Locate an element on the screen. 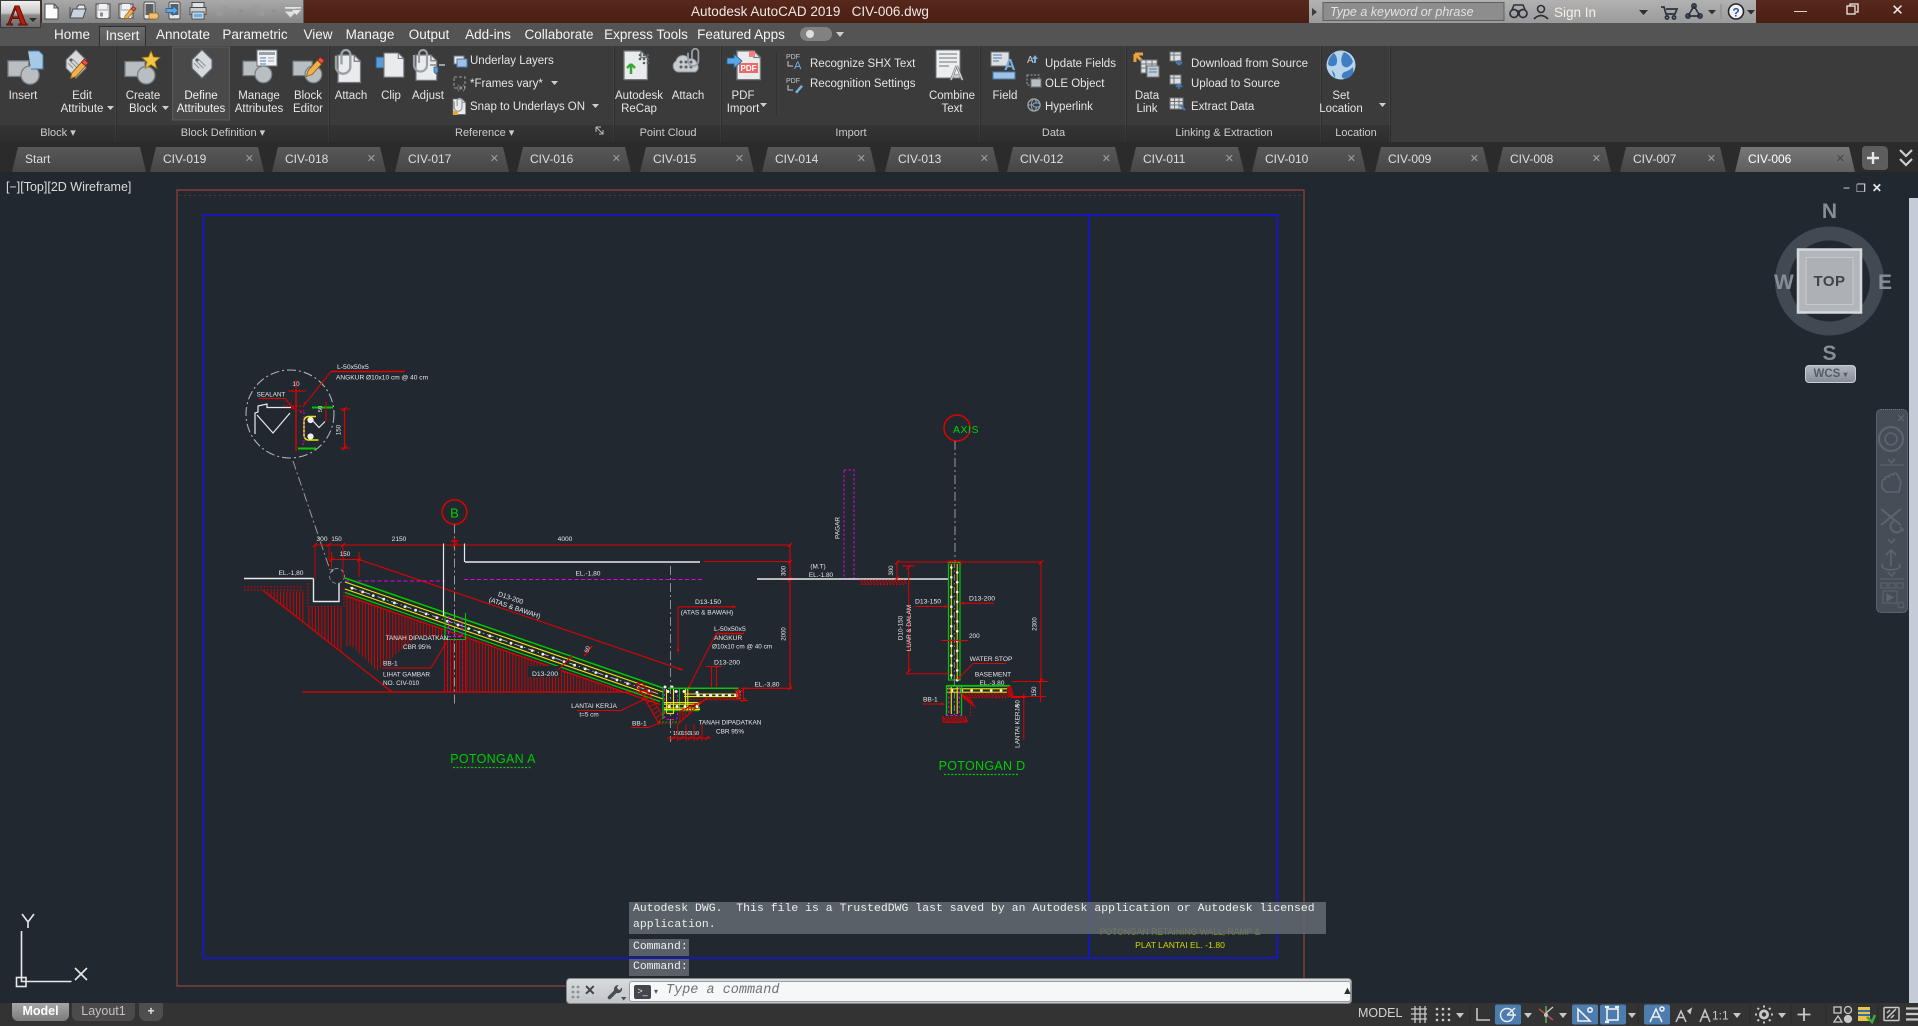  svg-text: ANGKUR Ø10x10 cm @ 40 cm is located at coordinates (382, 378).